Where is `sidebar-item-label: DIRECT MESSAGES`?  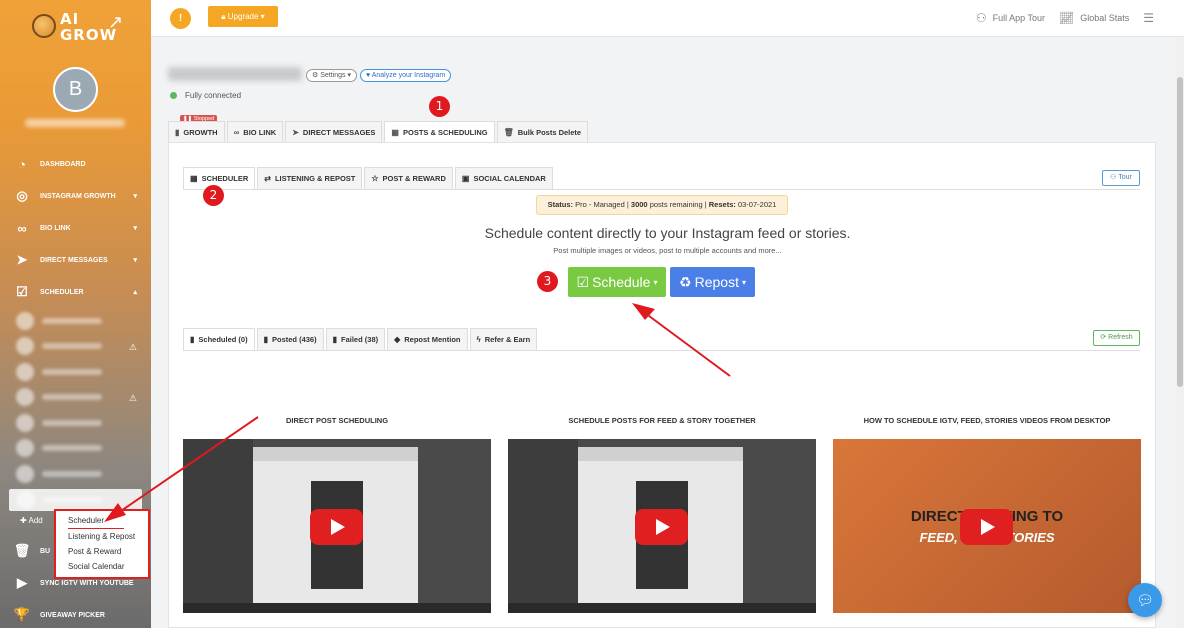 sidebar-item-label: DIRECT MESSAGES is located at coordinates (74, 260).